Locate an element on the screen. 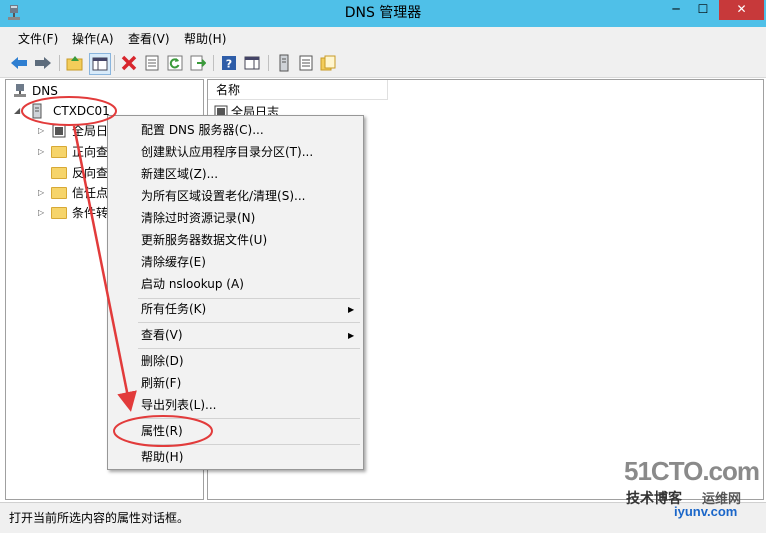 This screenshot has width=766, height=533. tree-item-label: 正向查 is located at coordinates (90, 152).